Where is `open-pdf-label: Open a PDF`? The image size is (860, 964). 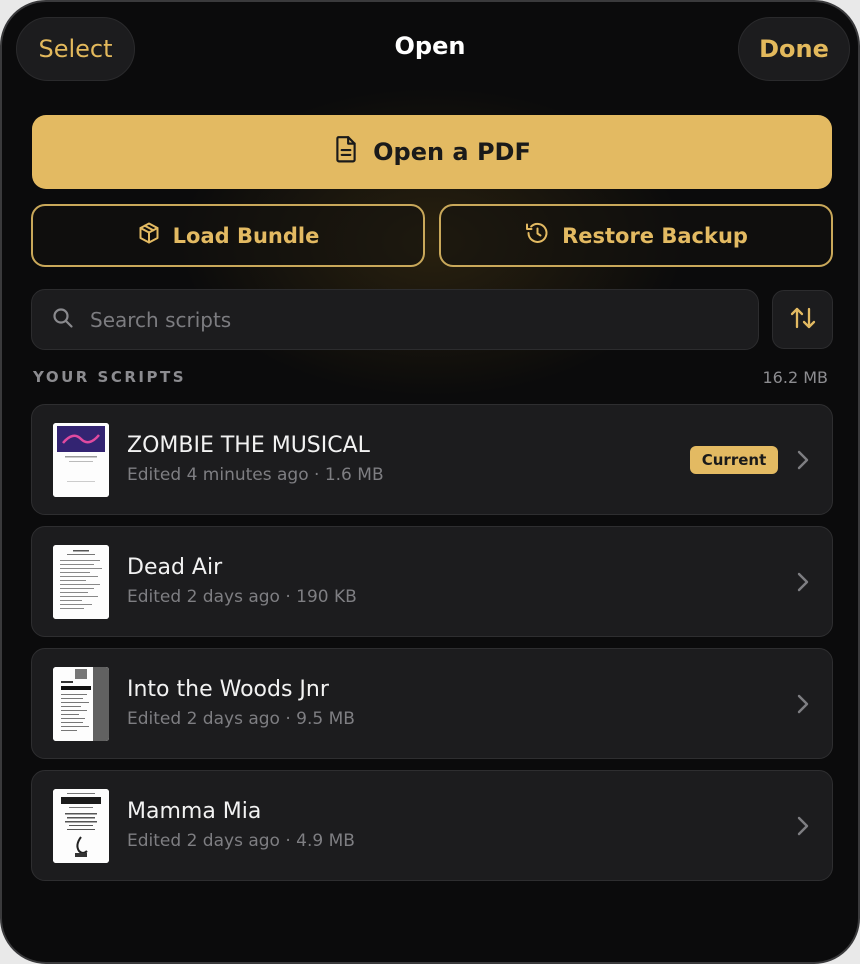 open-pdf-label: Open a PDF is located at coordinates (452, 152).